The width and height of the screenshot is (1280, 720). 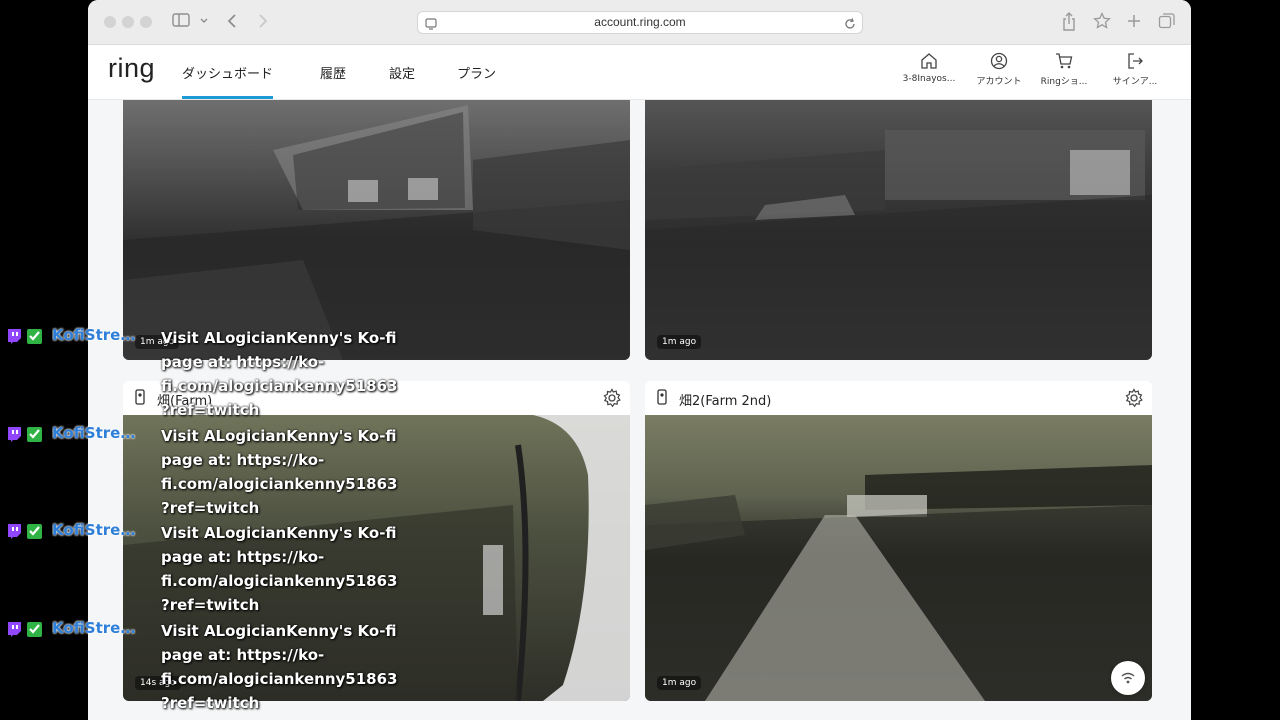 I want to click on camera-name: 畑2(Farm 2nd), so click(x=725, y=401).